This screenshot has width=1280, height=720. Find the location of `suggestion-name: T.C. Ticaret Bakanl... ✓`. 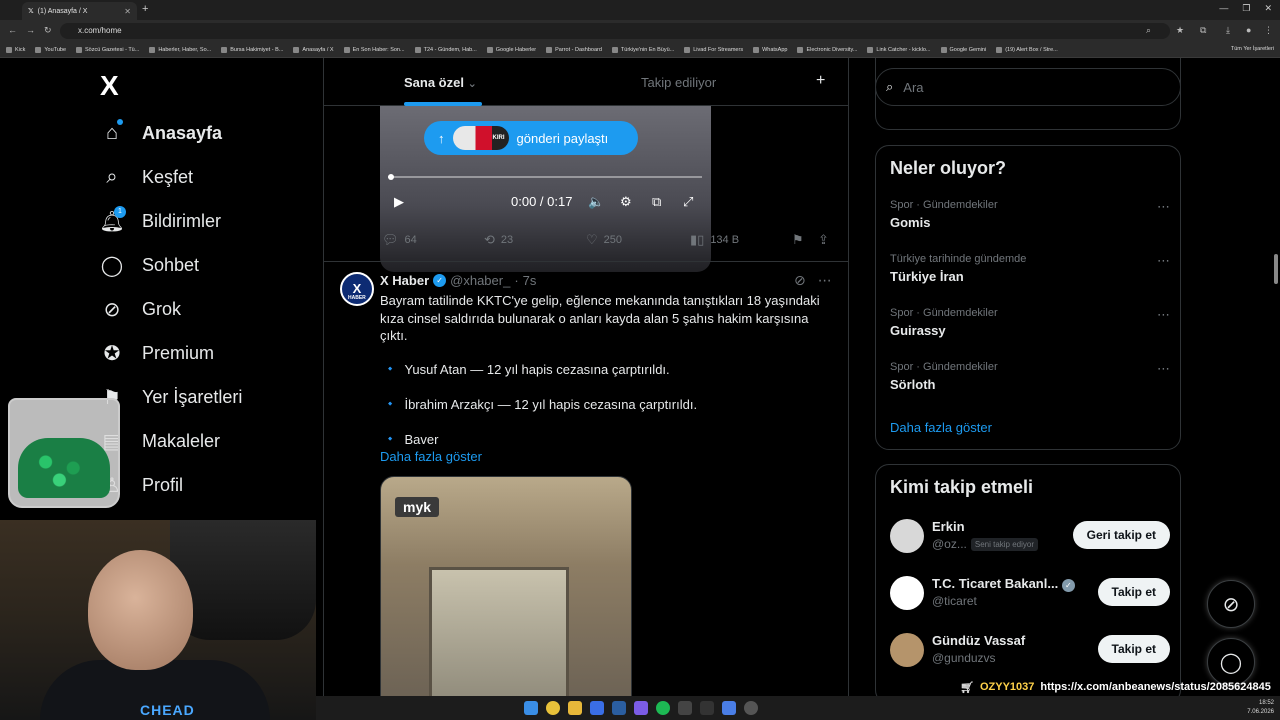

suggestion-name: T.C. Ticaret Bakanl... ✓ is located at coordinates (1003, 584).